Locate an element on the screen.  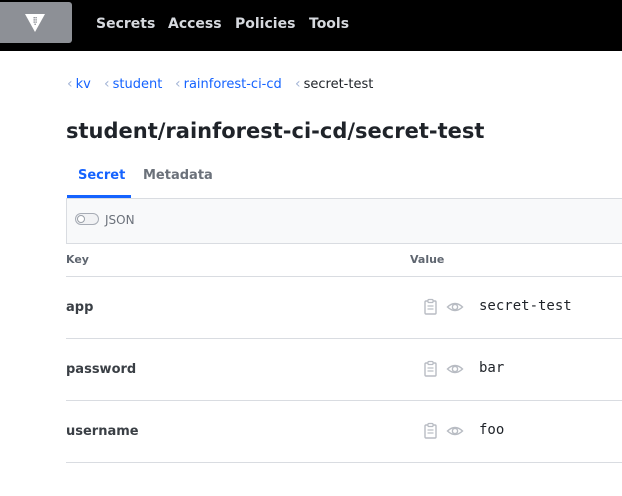
vault-logo-icon is located at coordinates (35, 23).